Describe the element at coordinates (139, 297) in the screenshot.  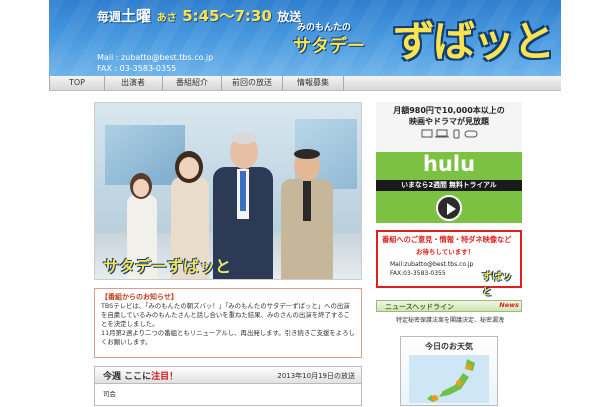
I see `announcement-title: 【番組からのお知らせ】` at that location.